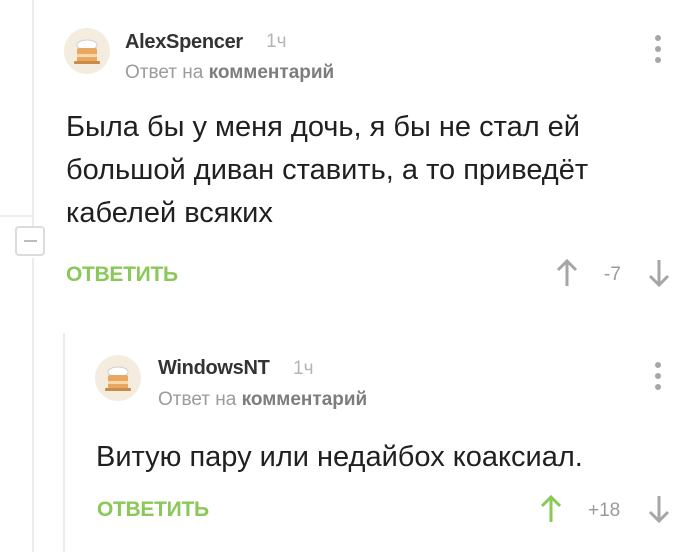 The image size is (700, 552). Describe the element at coordinates (612, 274) in the screenshot. I see `vote-score: -7` at that location.